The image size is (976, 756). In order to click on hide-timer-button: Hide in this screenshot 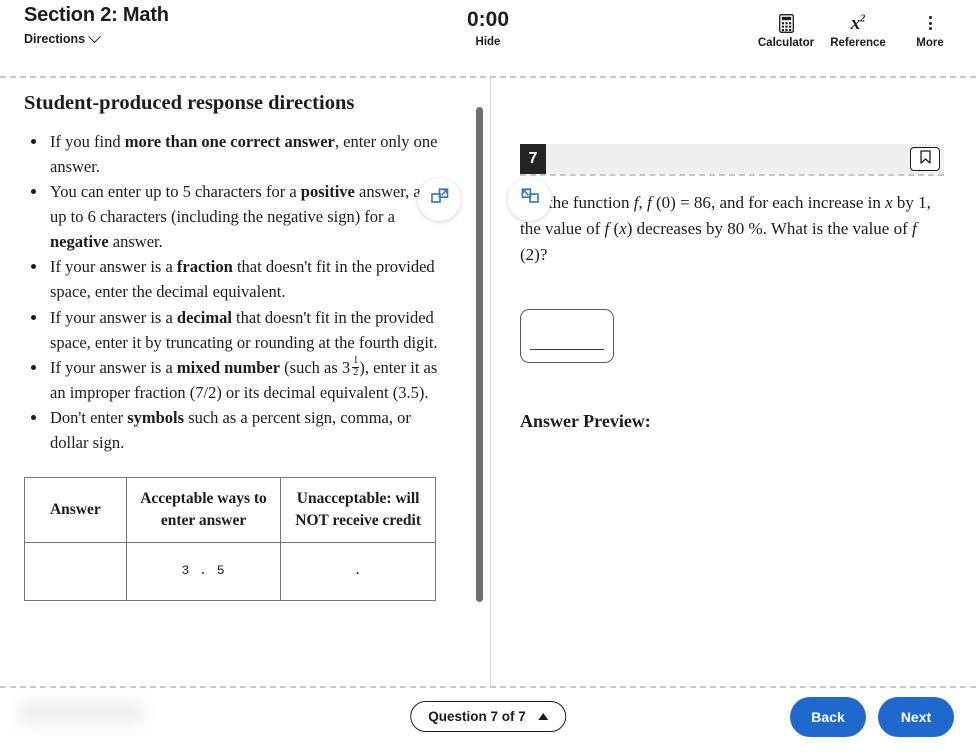, I will do `click(488, 42)`.